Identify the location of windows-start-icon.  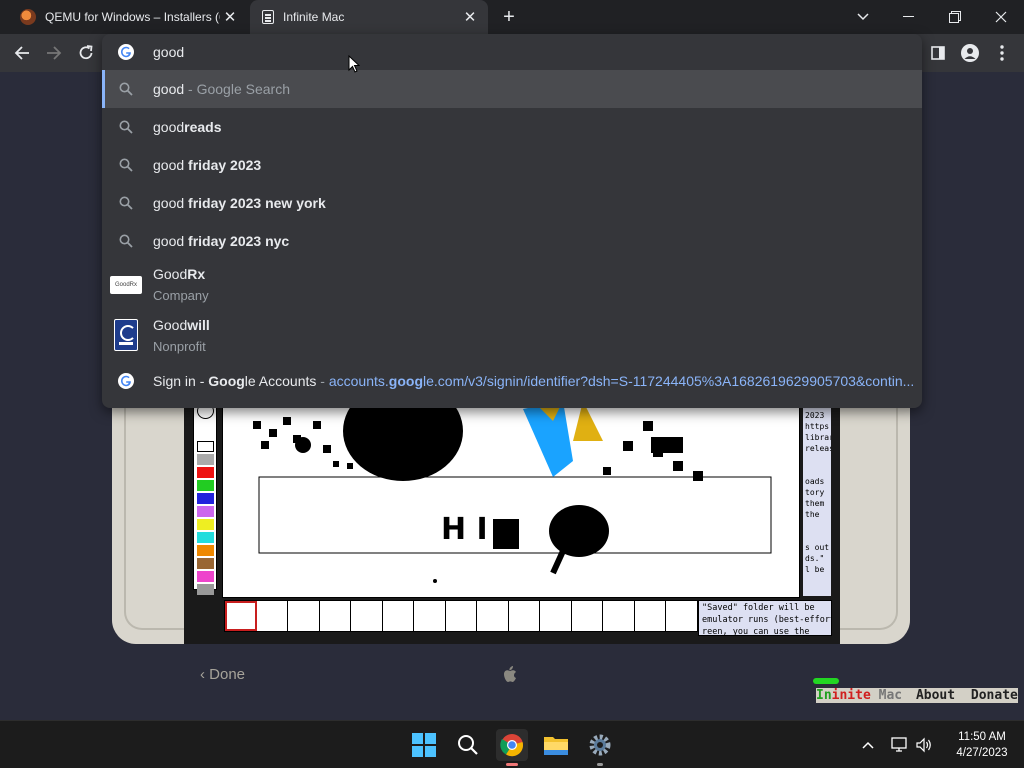
(424, 745).